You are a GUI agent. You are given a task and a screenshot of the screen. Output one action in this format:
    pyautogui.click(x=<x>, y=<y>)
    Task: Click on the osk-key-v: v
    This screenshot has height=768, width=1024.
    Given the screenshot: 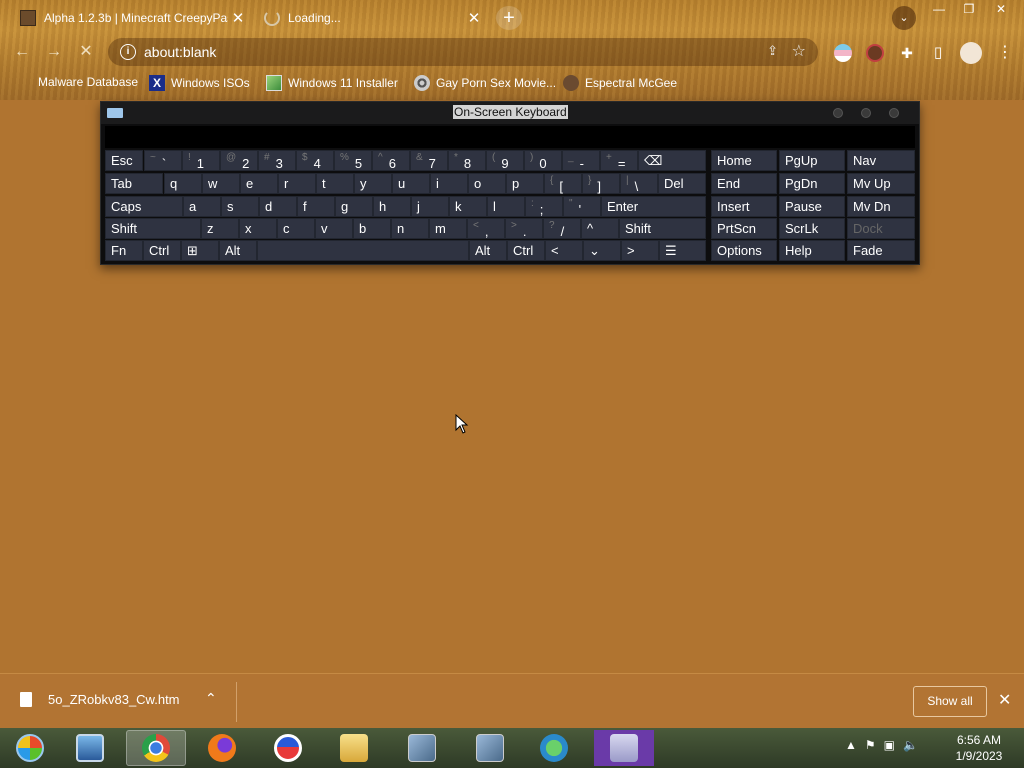 What is the action you would take?
    pyautogui.click(x=334, y=228)
    